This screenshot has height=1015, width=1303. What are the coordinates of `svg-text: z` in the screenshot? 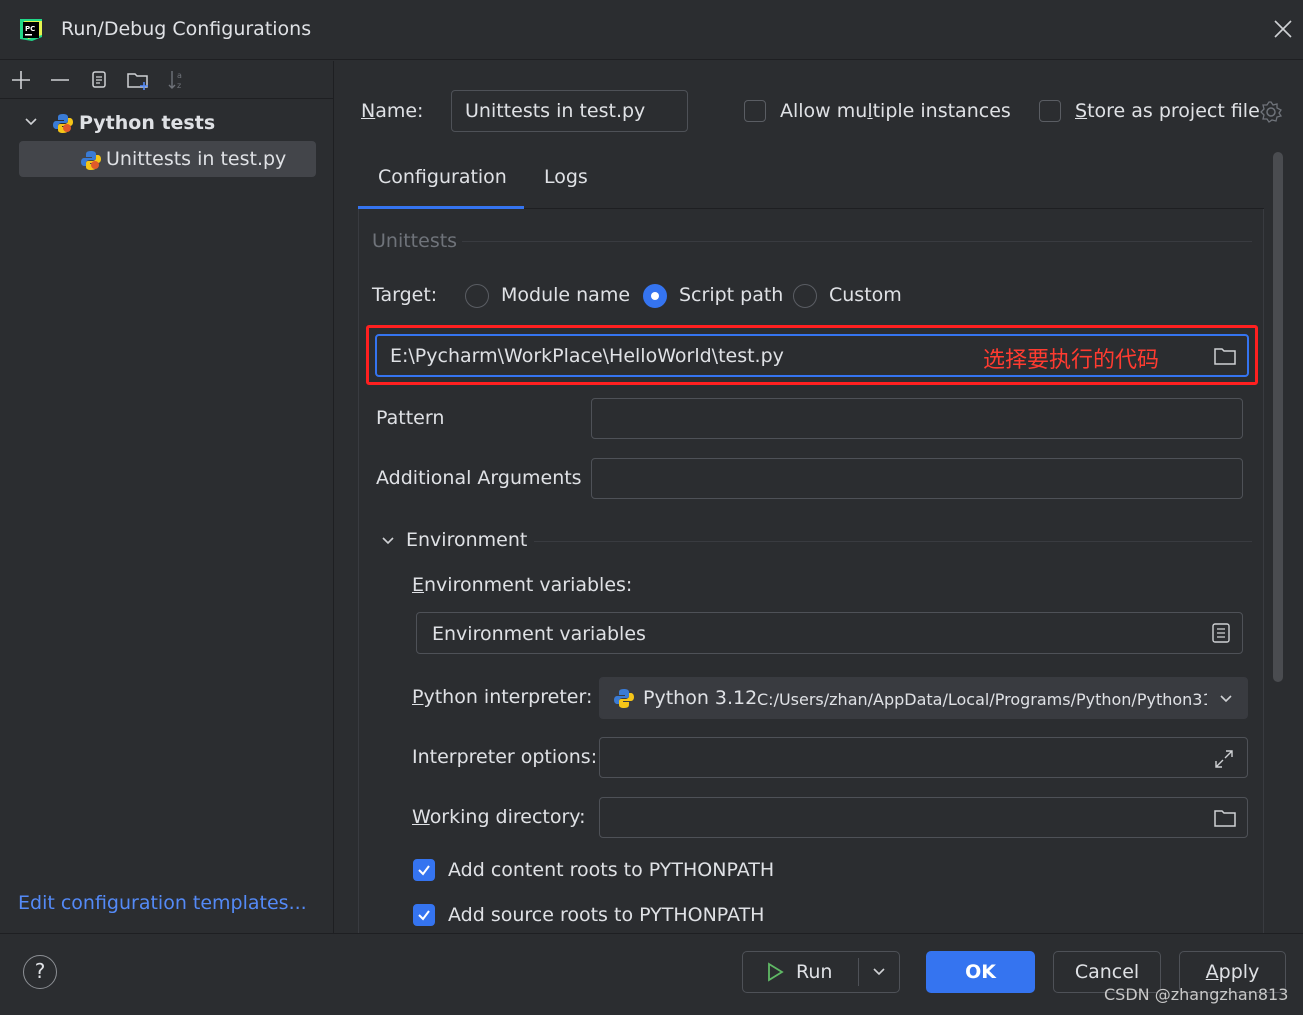 It's located at (179, 85).